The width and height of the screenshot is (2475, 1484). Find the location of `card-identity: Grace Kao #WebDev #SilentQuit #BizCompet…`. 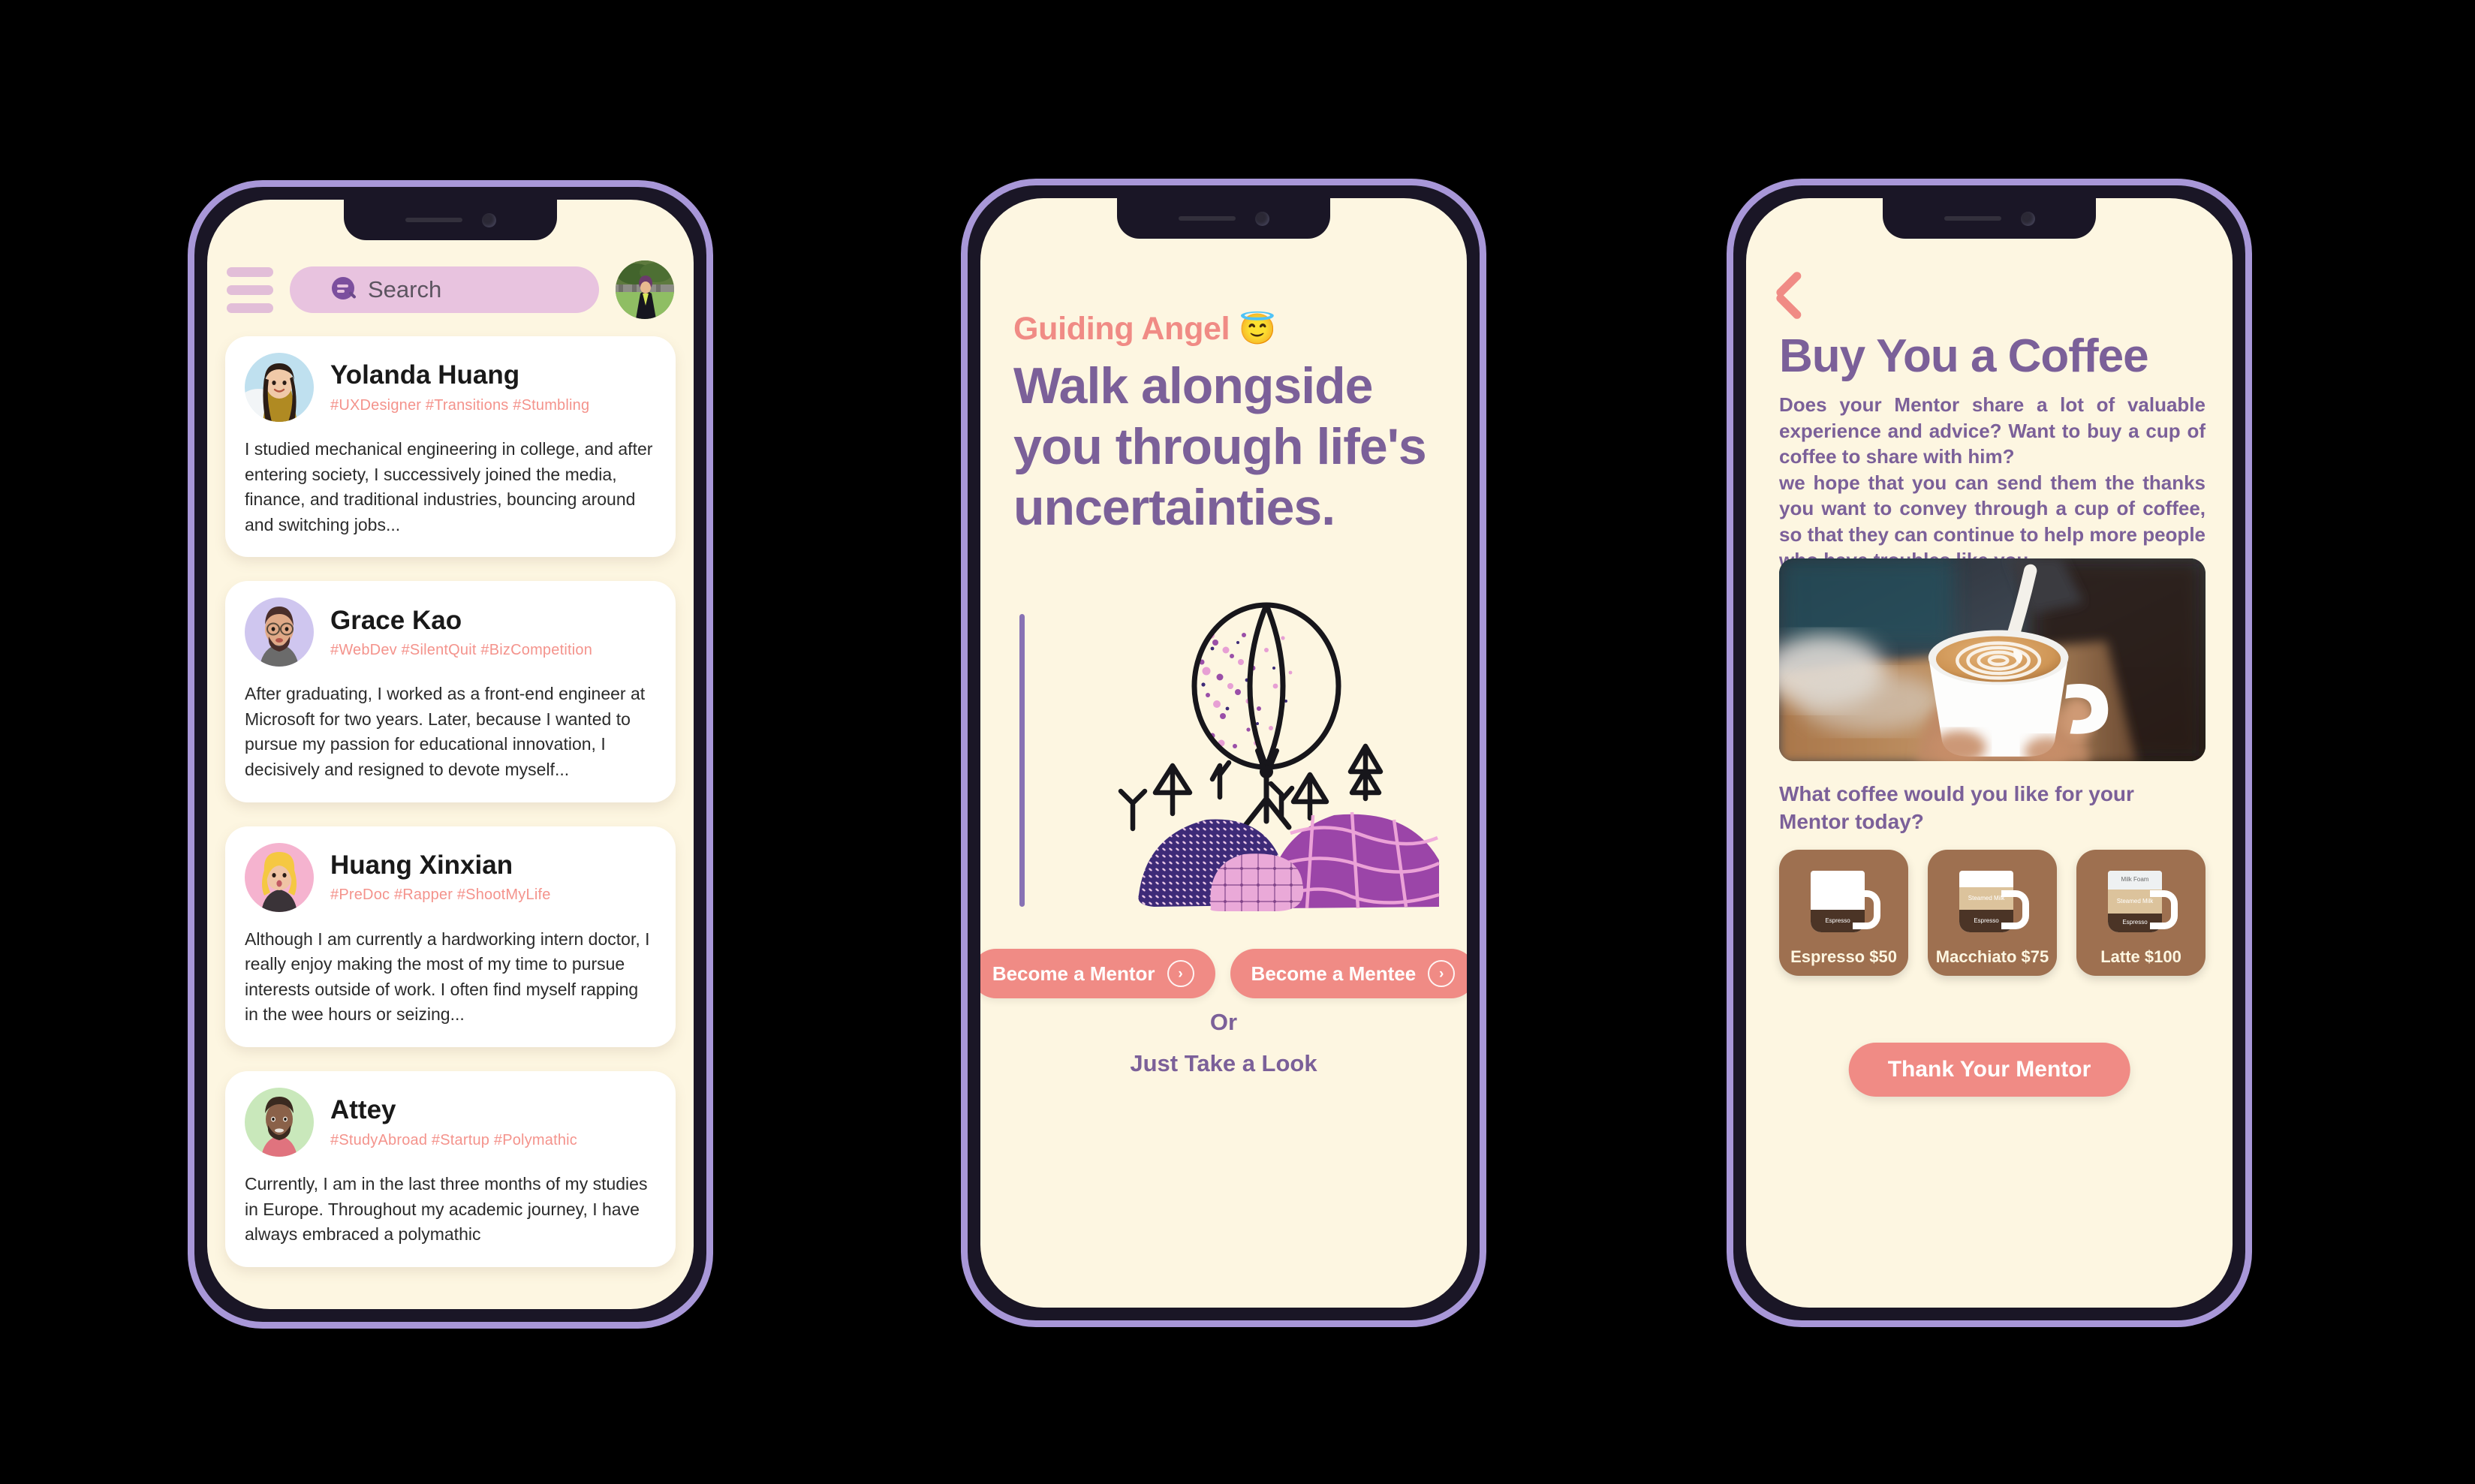

card-identity: Grace Kao #WebDev #SilentQuit #BizCompet… is located at coordinates (461, 632).